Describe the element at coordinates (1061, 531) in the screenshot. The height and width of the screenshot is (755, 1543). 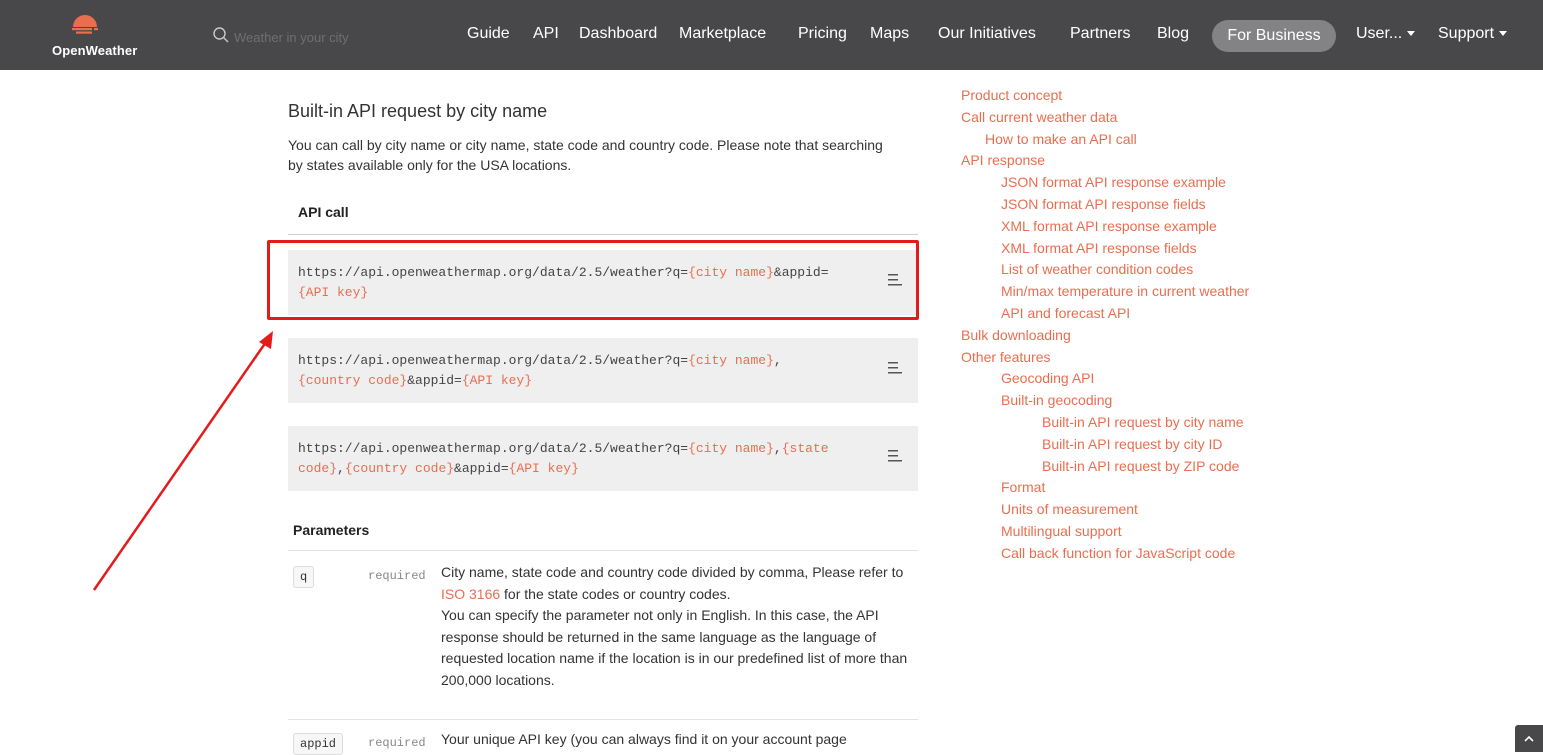
I see `toc-link: Multilingual support` at that location.